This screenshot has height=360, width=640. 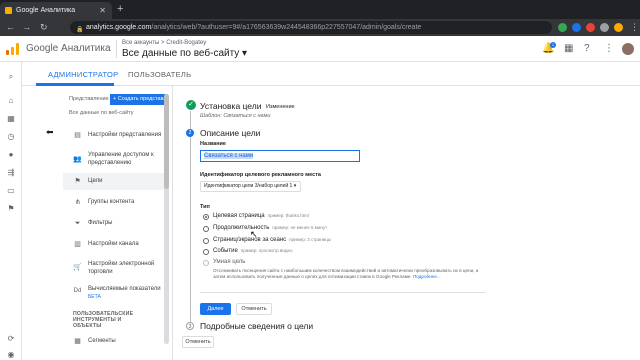 What do you see at coordinates (87, 326) in the screenshot?
I see `section-title-objects: ОБЪЕКТЫ` at bounding box center [87, 326].